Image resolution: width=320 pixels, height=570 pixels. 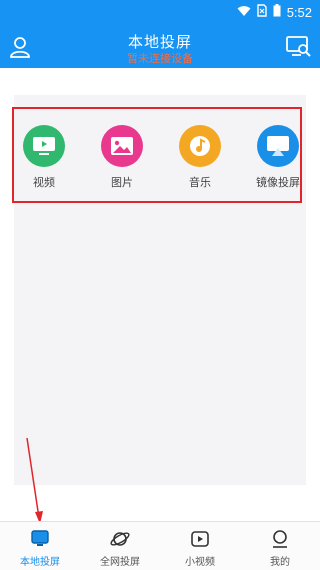 I want to click on tab-label: 小视频, so click(x=200, y=562).